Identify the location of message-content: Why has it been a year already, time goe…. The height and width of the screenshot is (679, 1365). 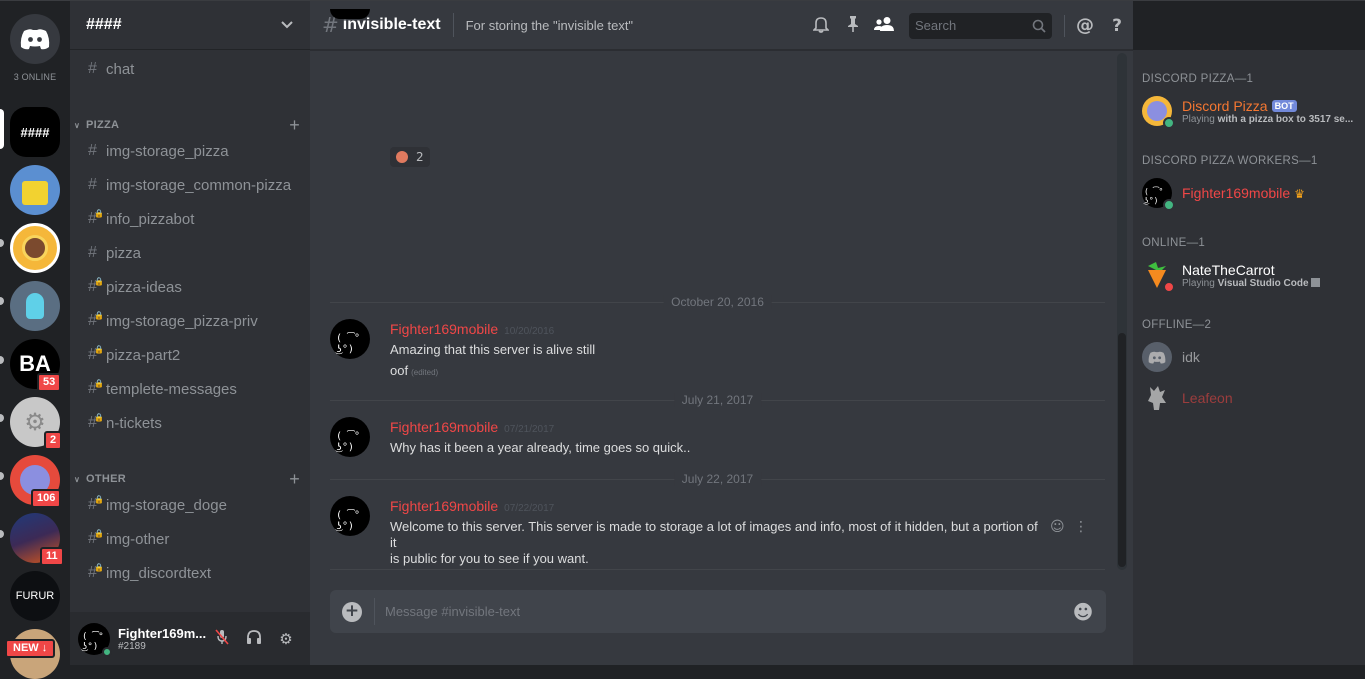
(715, 448).